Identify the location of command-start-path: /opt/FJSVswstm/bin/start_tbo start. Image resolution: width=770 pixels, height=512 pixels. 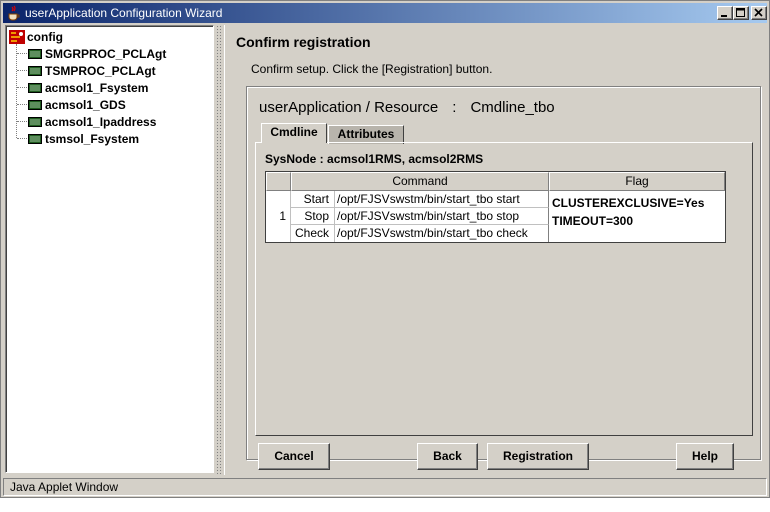
(442, 199).